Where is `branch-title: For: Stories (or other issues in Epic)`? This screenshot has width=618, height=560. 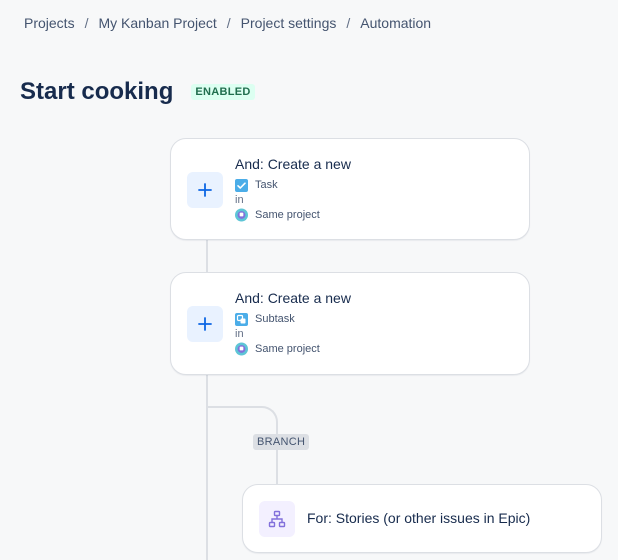
branch-title: For: Stories (or other issues in Epic) is located at coordinates (419, 518).